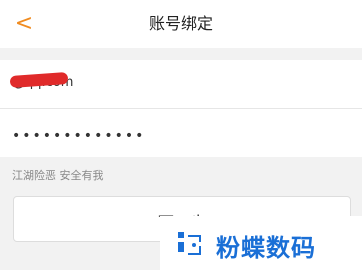 This screenshot has height=270, width=362. What do you see at coordinates (266, 248) in the screenshot?
I see `watermark-text: 粉蝶数码` at bounding box center [266, 248].